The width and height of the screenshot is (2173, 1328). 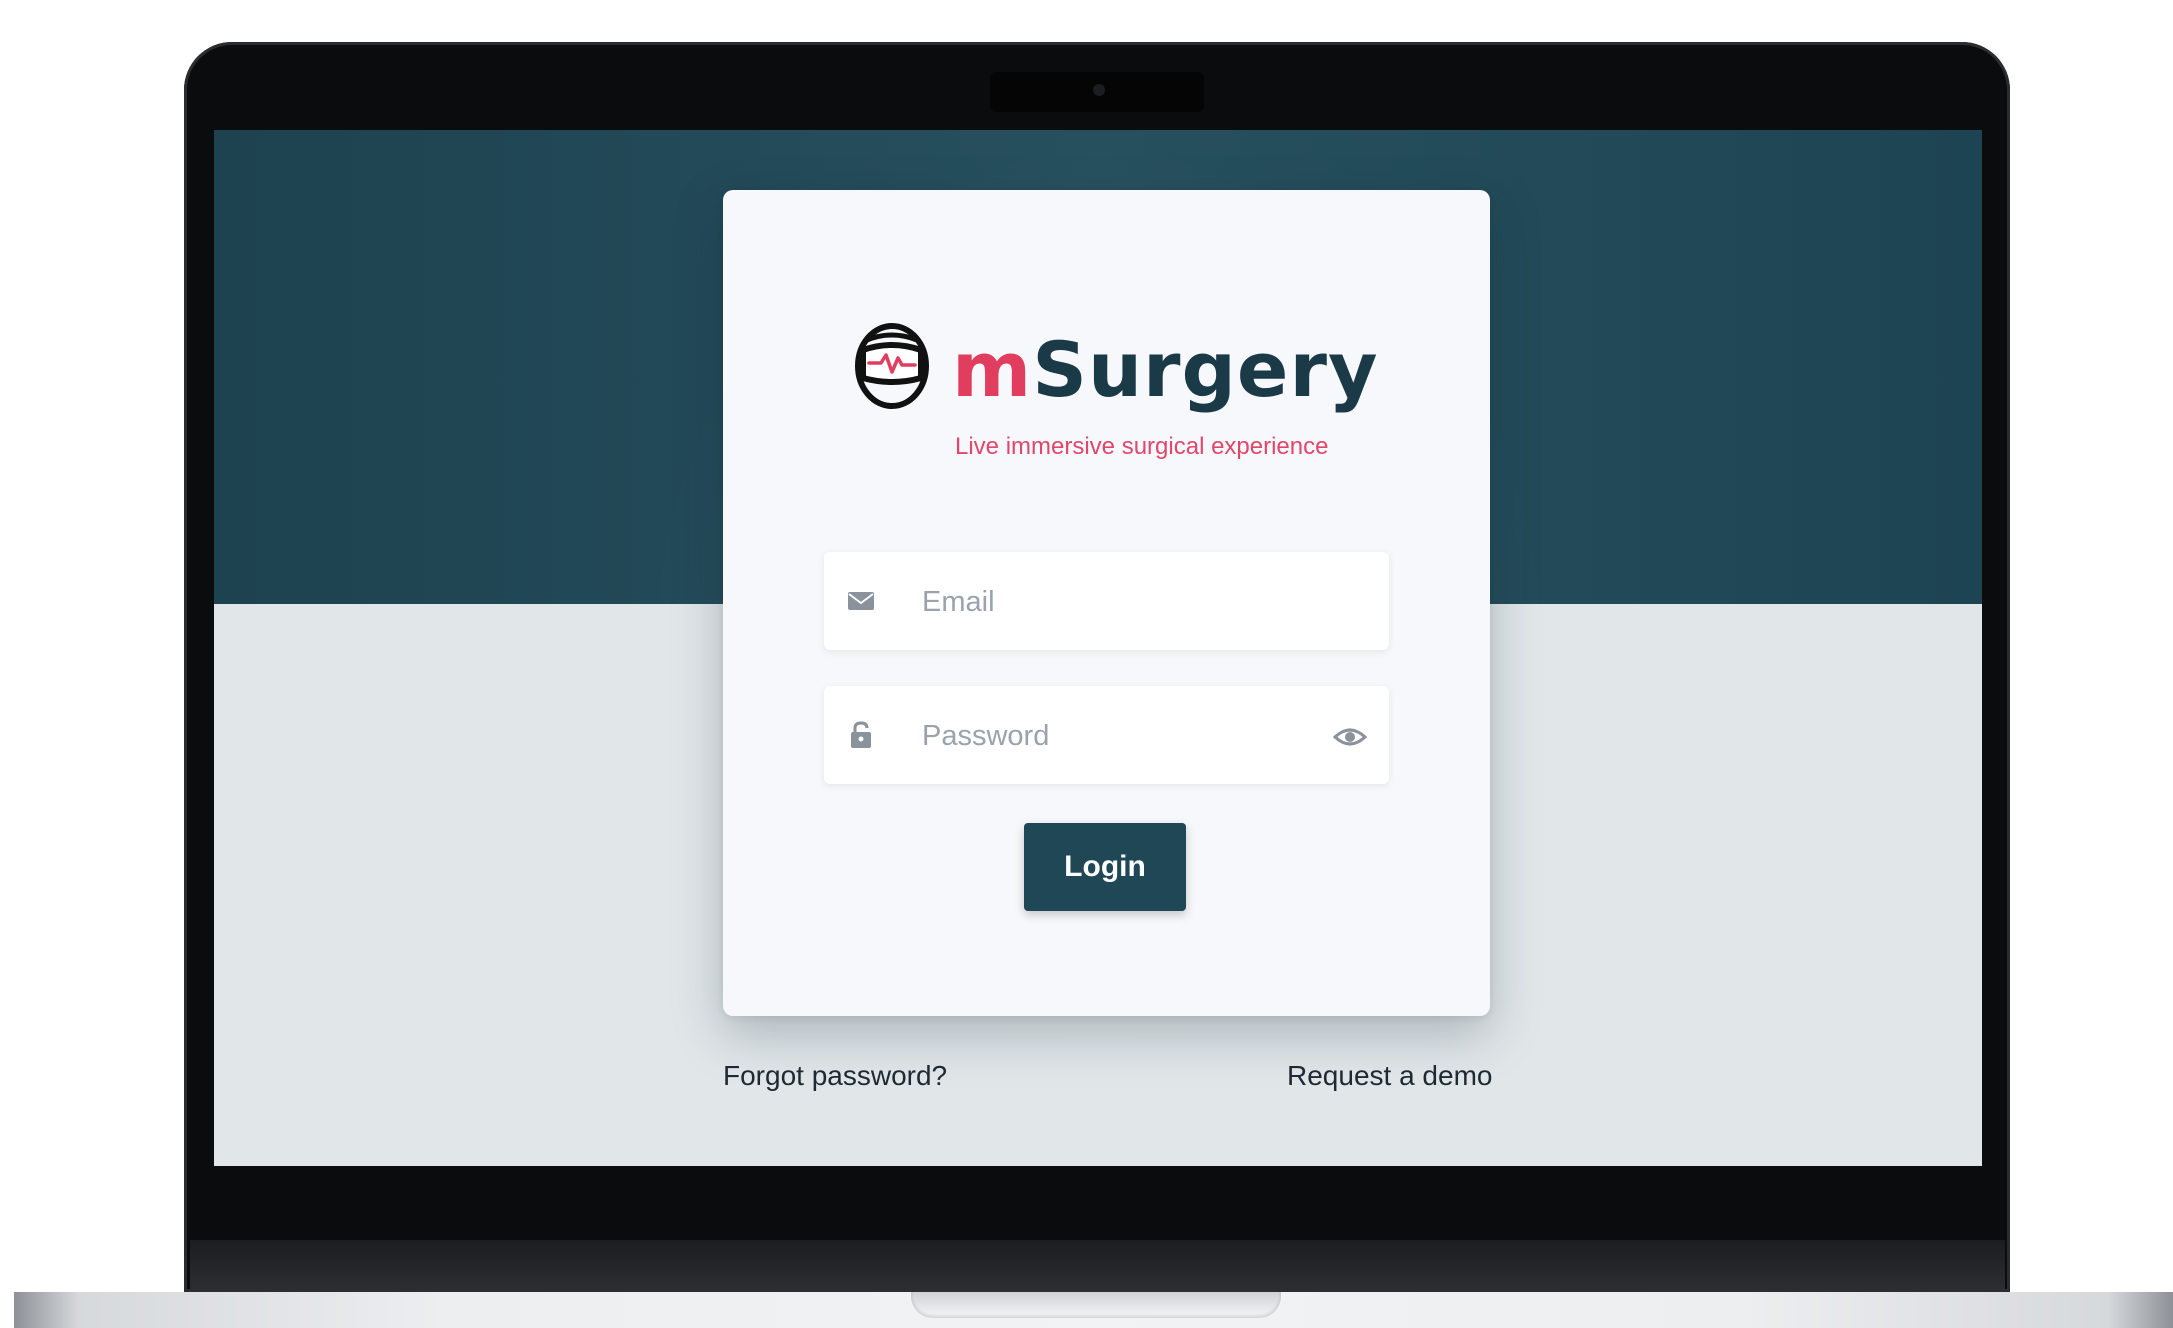 What do you see at coordinates (1350, 737) in the screenshot?
I see `eye-icon` at bounding box center [1350, 737].